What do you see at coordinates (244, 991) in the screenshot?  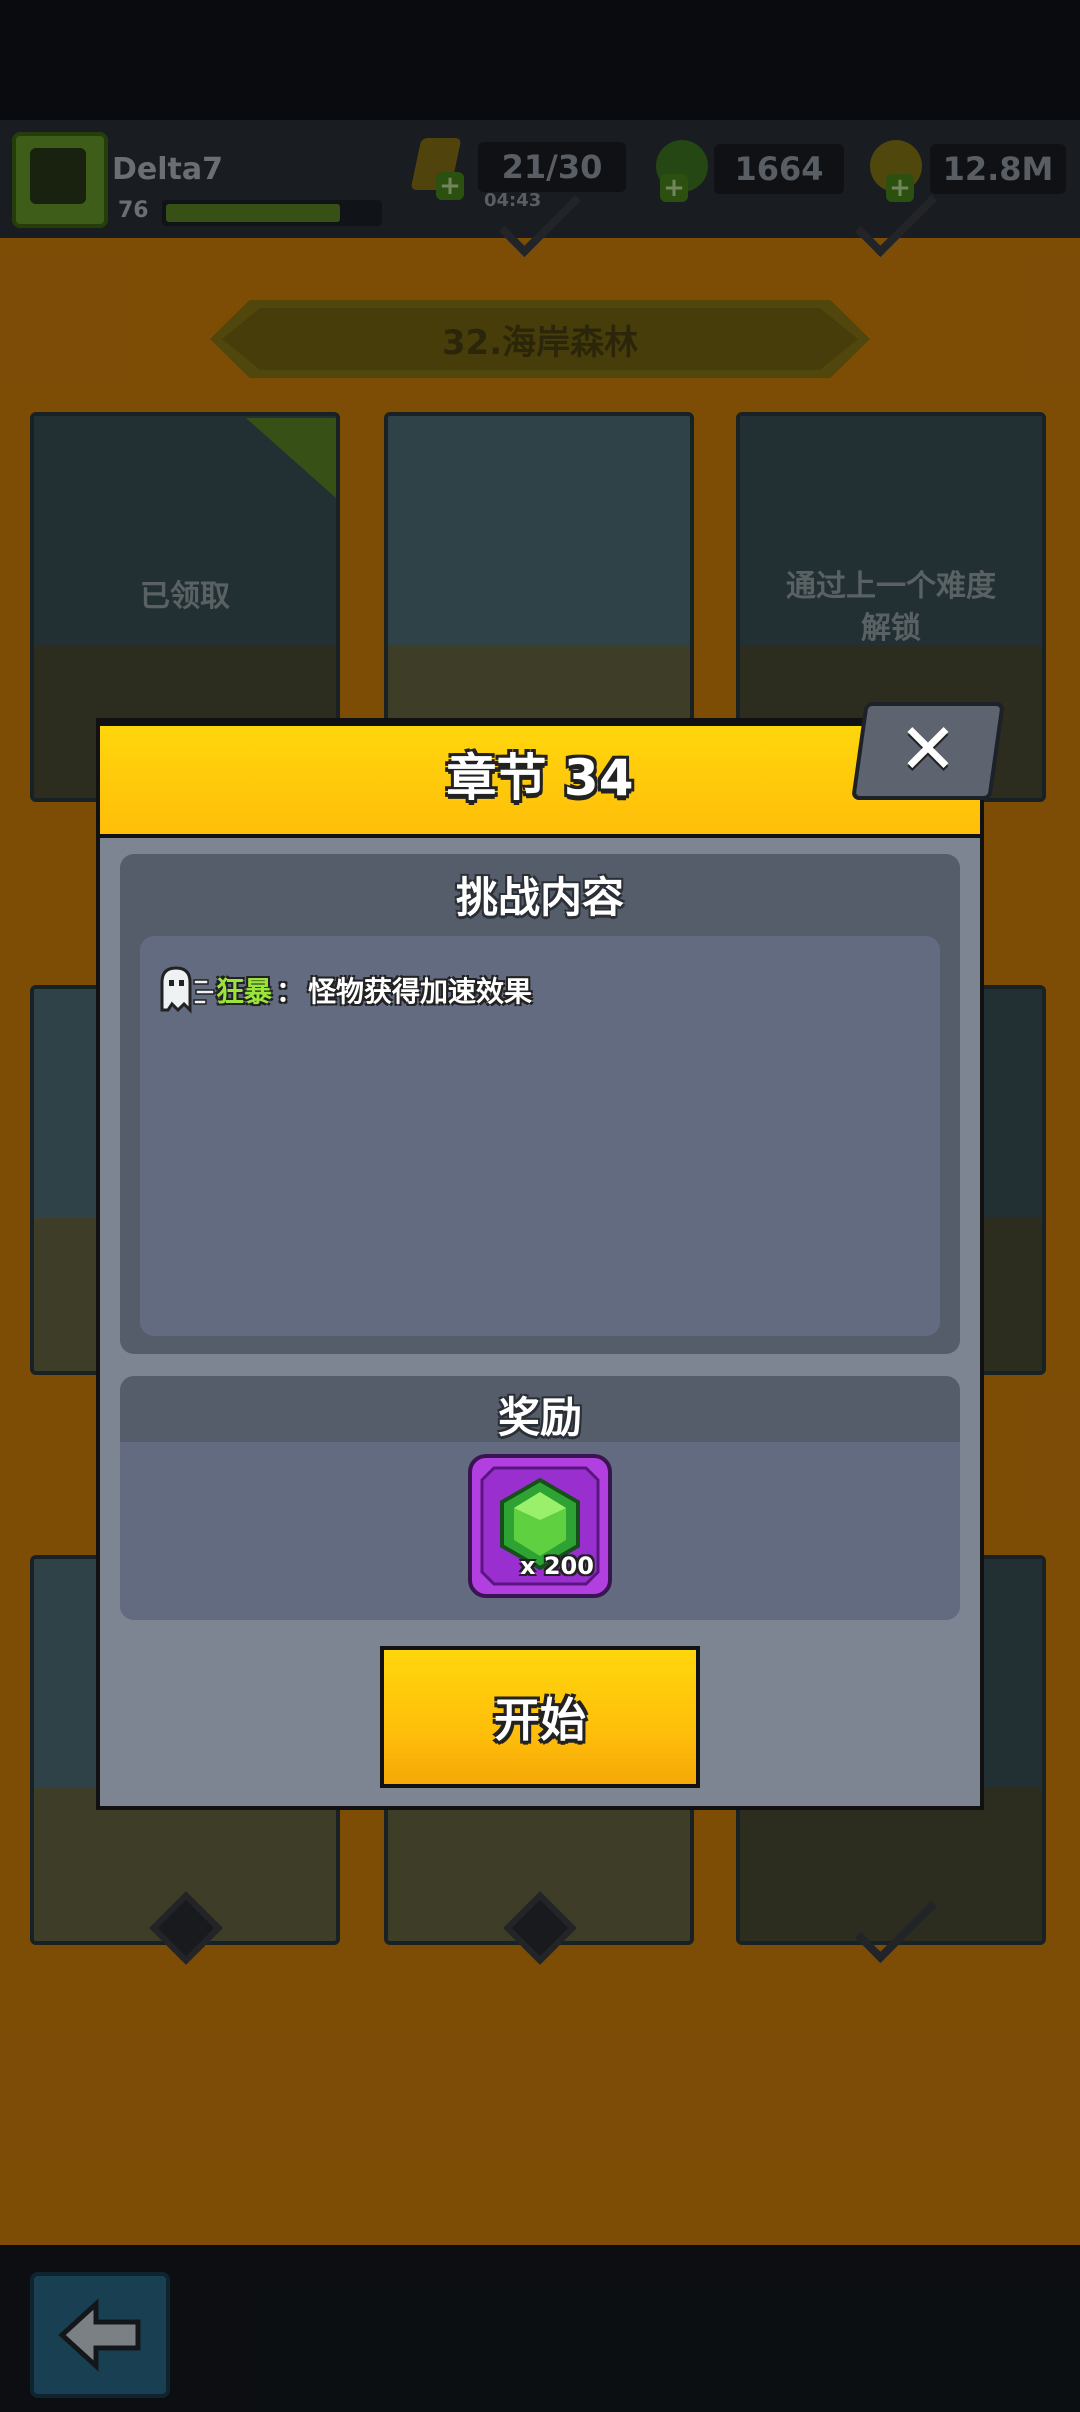 I see `modifier-name: 狂暴` at bounding box center [244, 991].